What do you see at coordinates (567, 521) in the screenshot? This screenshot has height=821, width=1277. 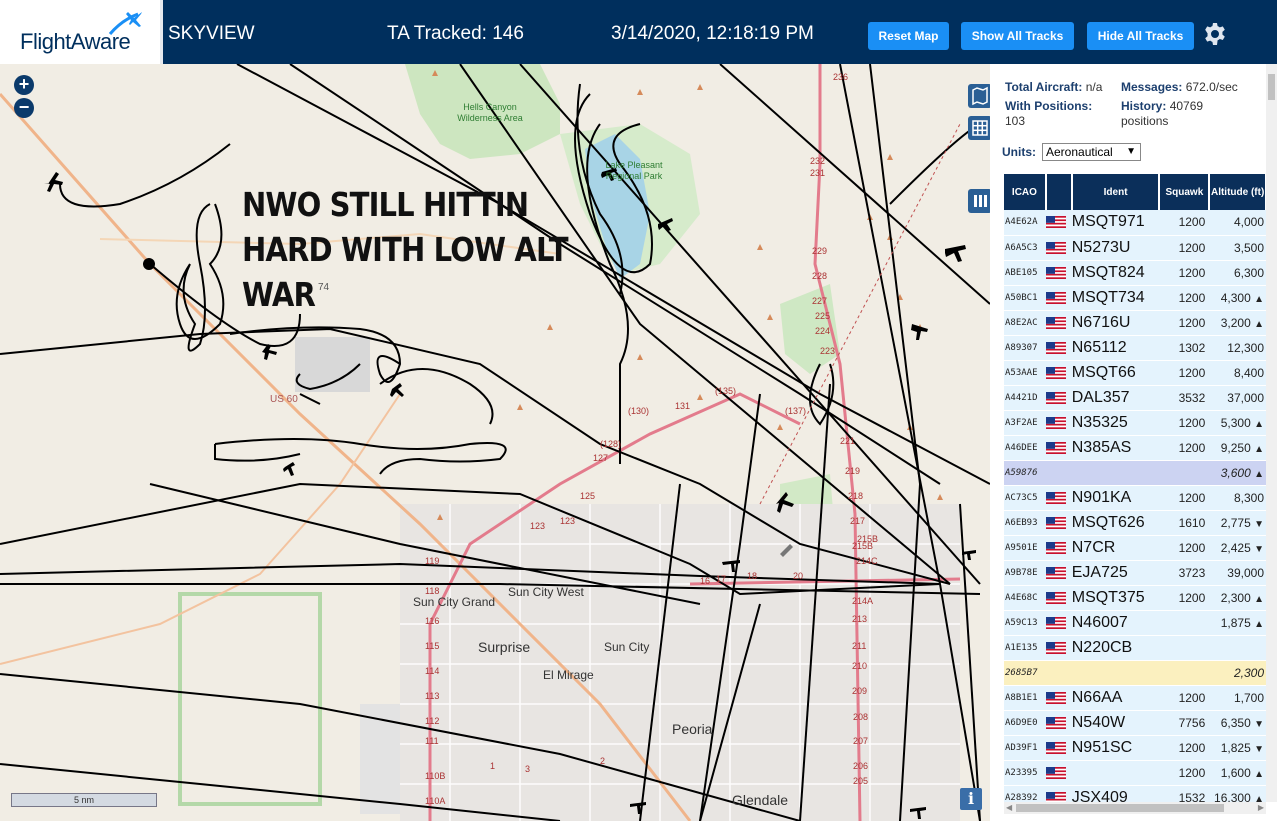 I see `svg-text: 123` at bounding box center [567, 521].